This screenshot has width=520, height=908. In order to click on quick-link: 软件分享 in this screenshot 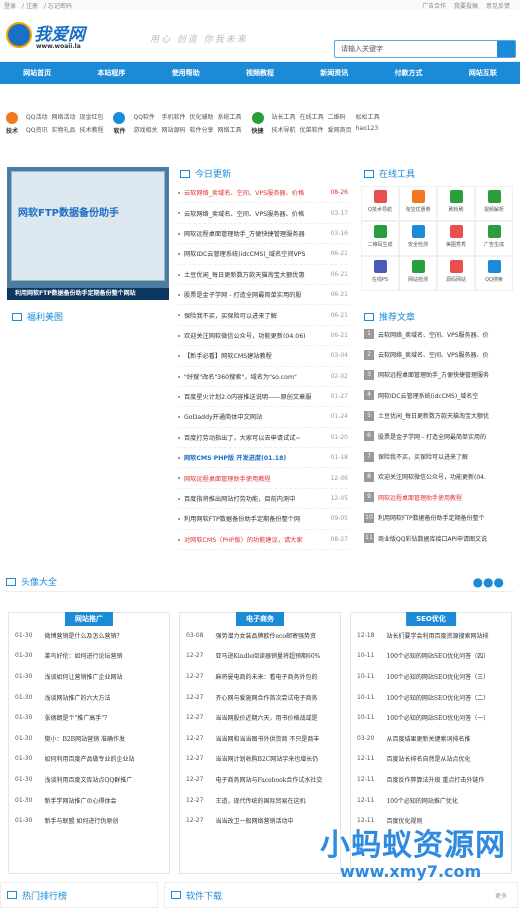, I will do `click(202, 129)`.